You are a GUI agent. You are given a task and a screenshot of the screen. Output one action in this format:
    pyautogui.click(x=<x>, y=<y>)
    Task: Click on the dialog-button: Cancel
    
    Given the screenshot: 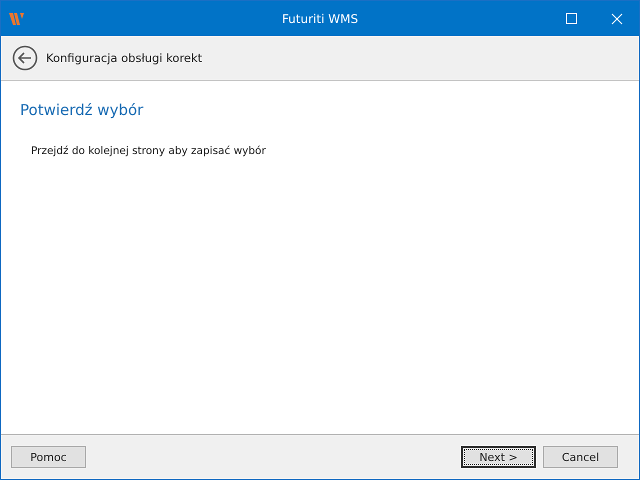 What is the action you would take?
    pyautogui.click(x=580, y=457)
    